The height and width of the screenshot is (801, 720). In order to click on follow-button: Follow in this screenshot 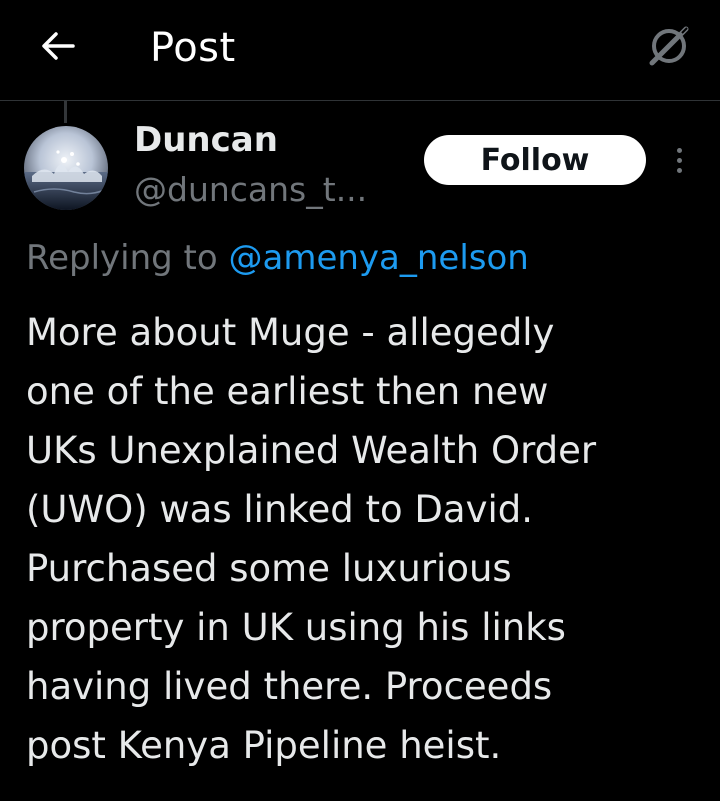, I will do `click(535, 160)`.